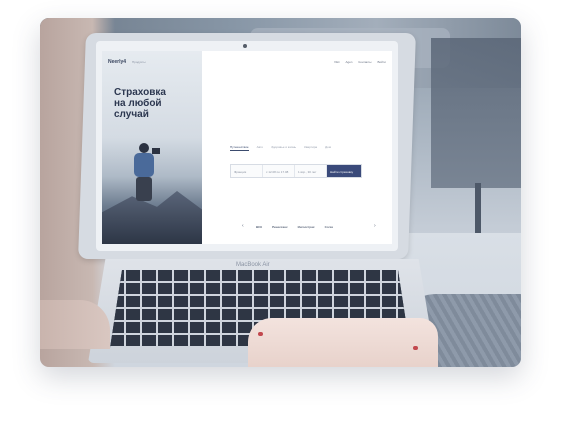 The image size is (561, 429). What do you see at coordinates (328, 148) in the screenshot?
I see `tab-house: Дом` at bounding box center [328, 148].